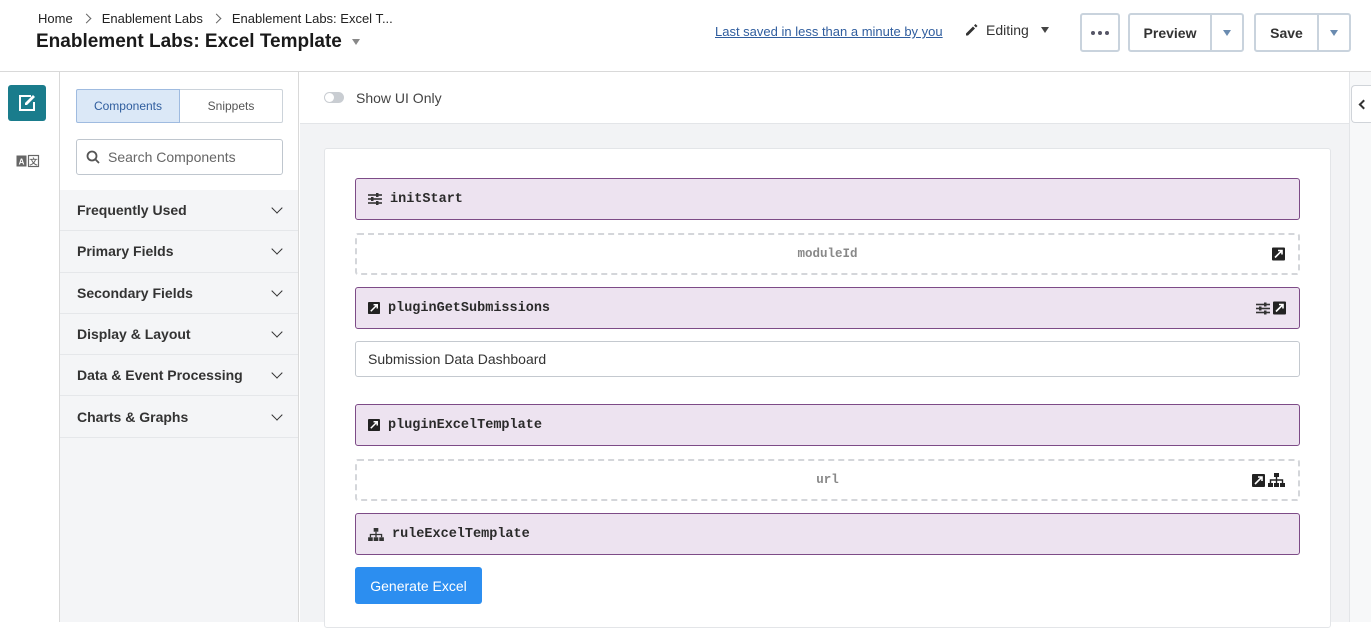 This screenshot has height=628, width=1371. I want to click on component-label: url, so click(827, 480).